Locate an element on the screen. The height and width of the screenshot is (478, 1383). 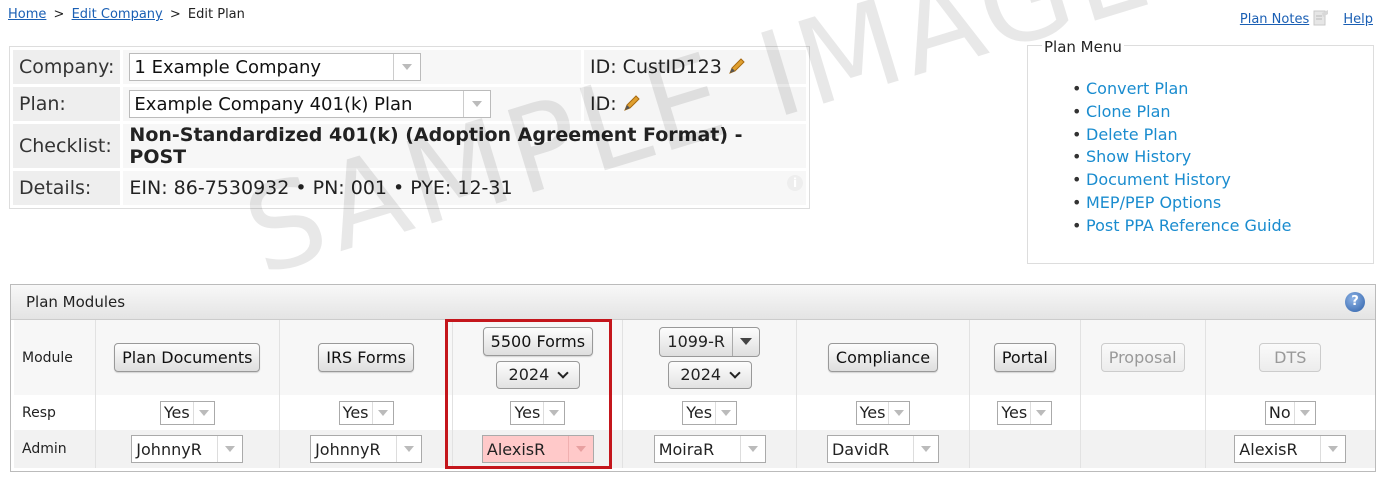
5500-admin-select: AlexisR is located at coordinates (537, 449).